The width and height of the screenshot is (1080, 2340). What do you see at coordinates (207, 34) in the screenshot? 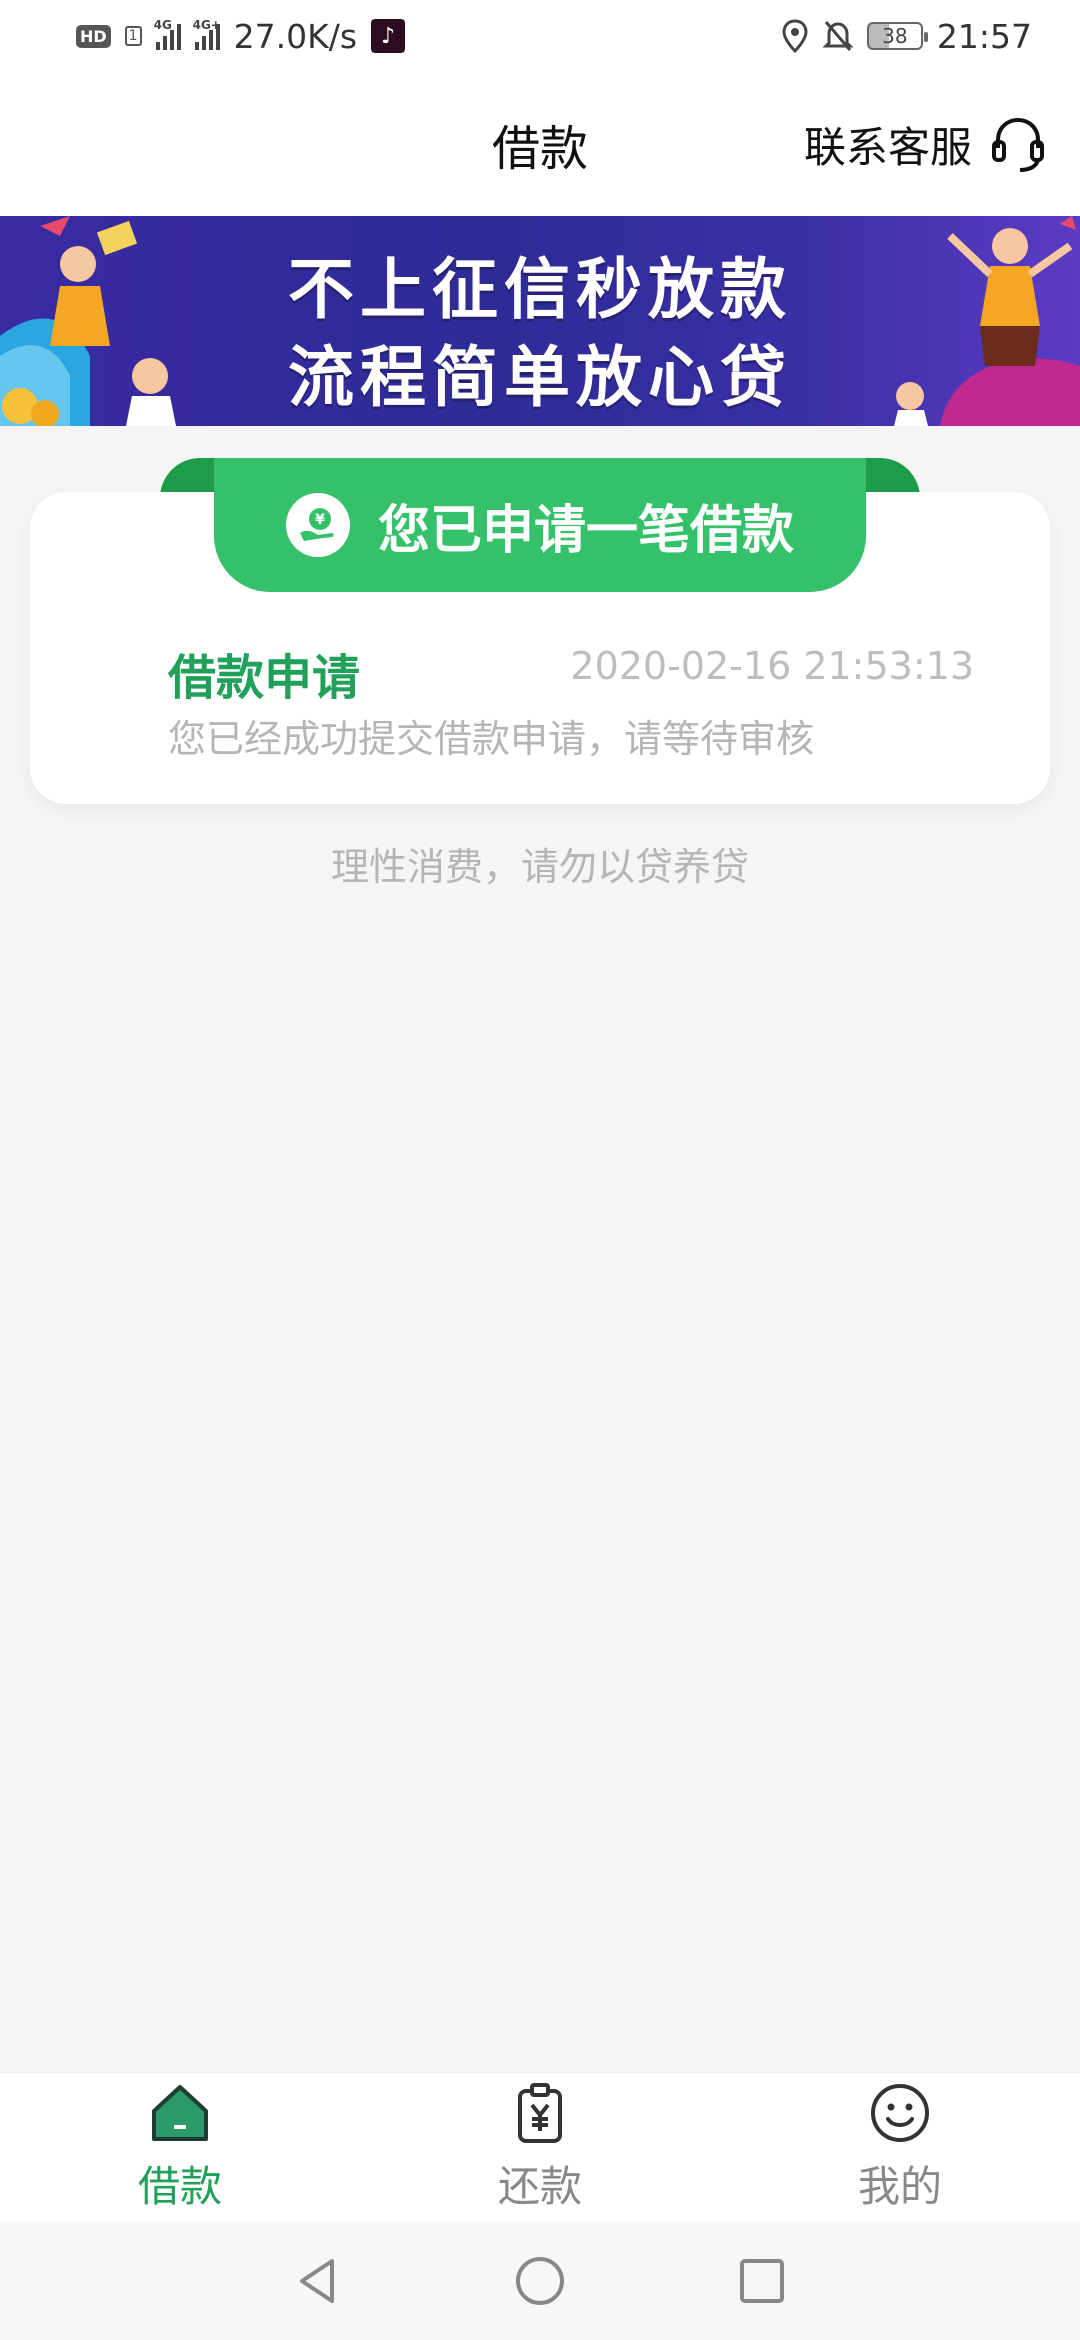
I see `signal-icon: 4G+` at bounding box center [207, 34].